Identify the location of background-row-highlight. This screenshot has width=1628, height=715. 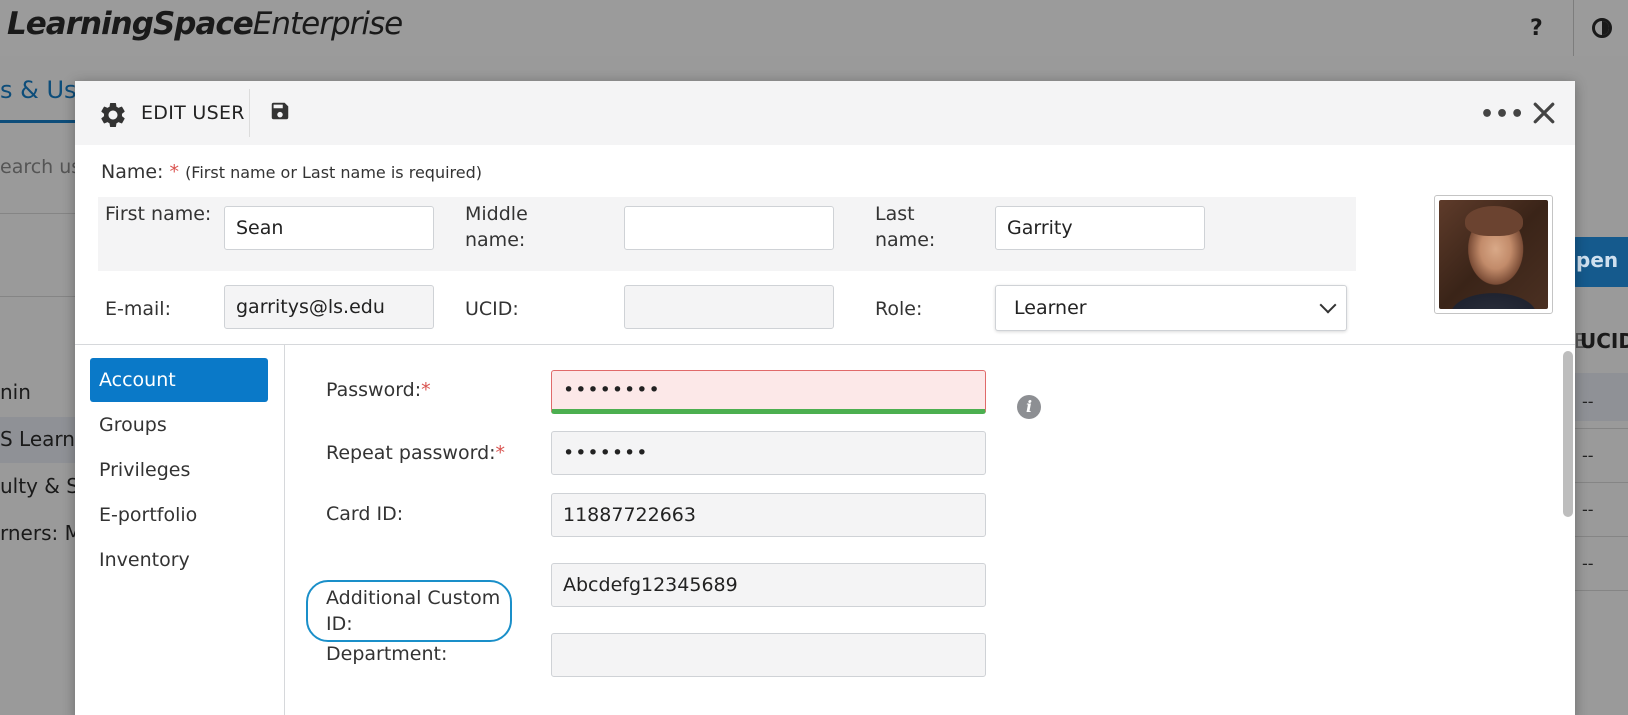
(1600, 397).